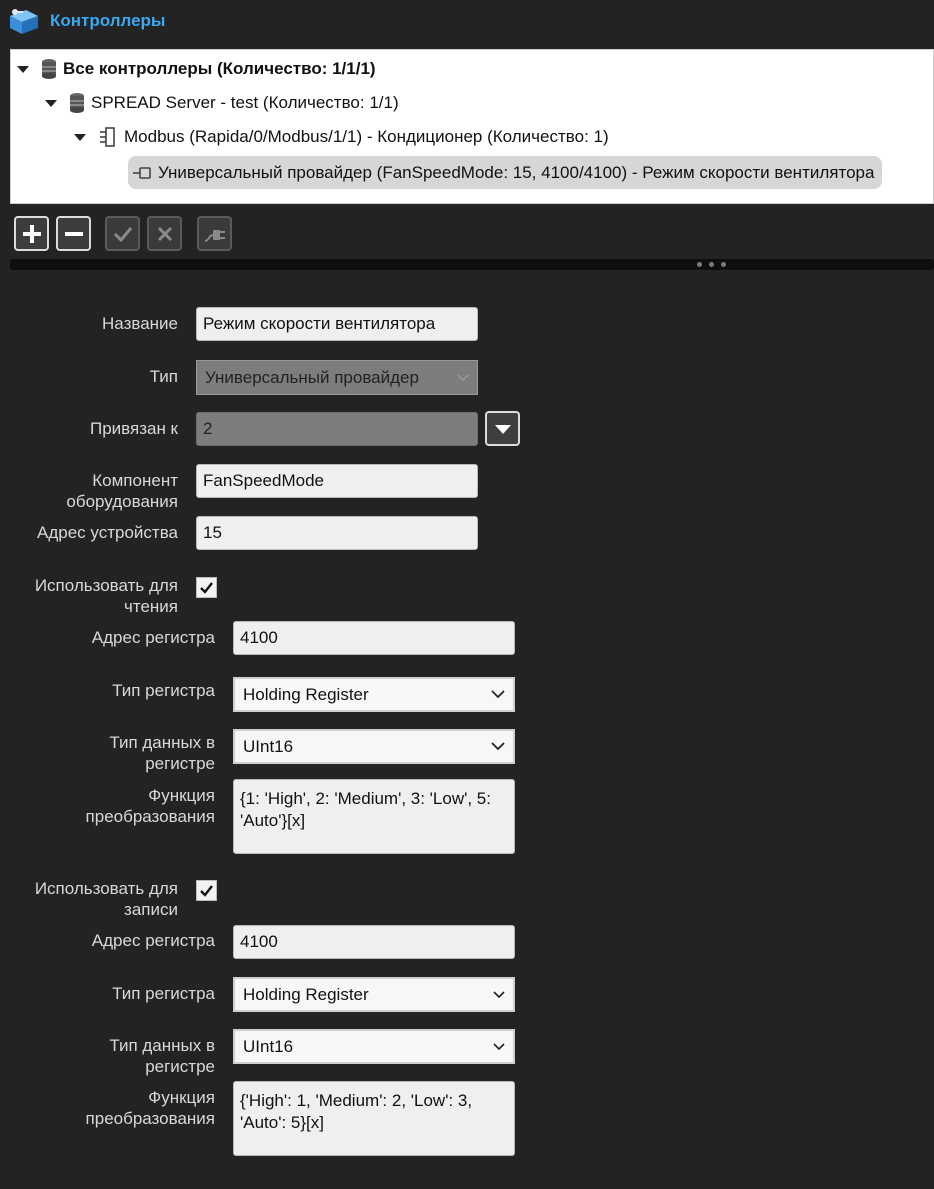 This screenshot has height=1189, width=934. I want to click on close-icon, so click(164, 233).